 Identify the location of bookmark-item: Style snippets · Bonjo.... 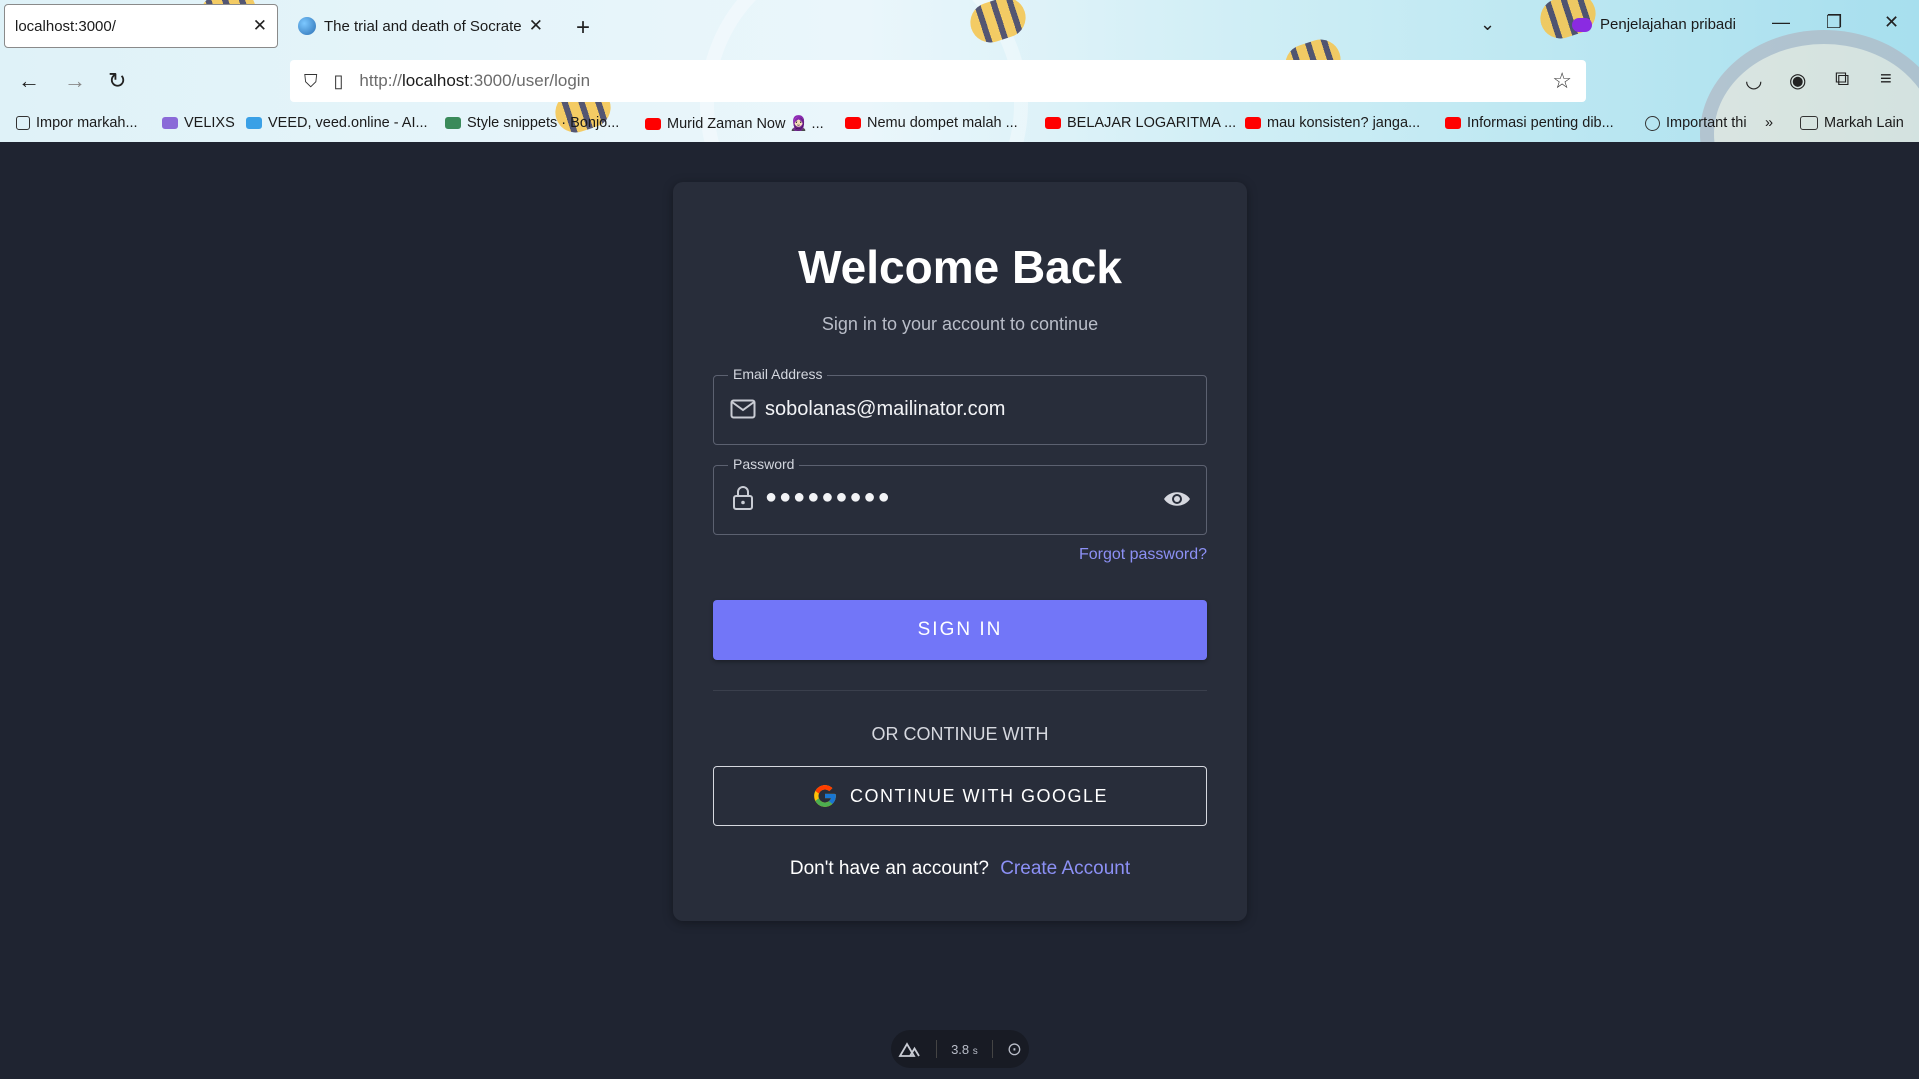
(532, 123).